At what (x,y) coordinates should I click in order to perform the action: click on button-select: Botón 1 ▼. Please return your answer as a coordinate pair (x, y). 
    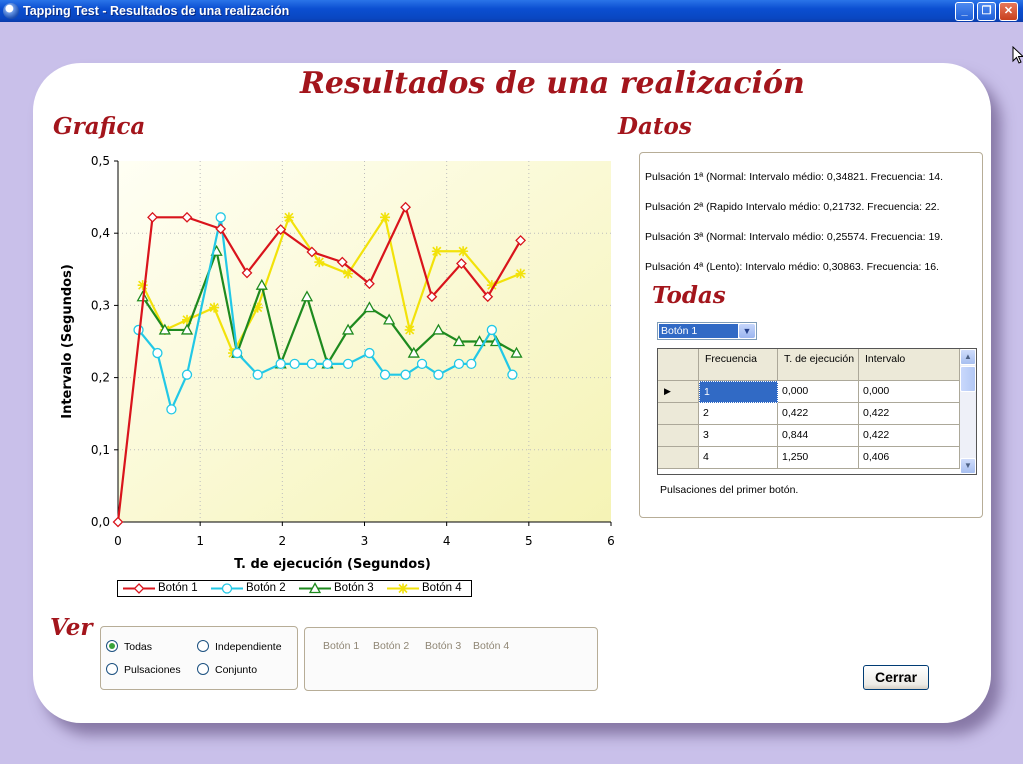
    Looking at the image, I should click on (707, 331).